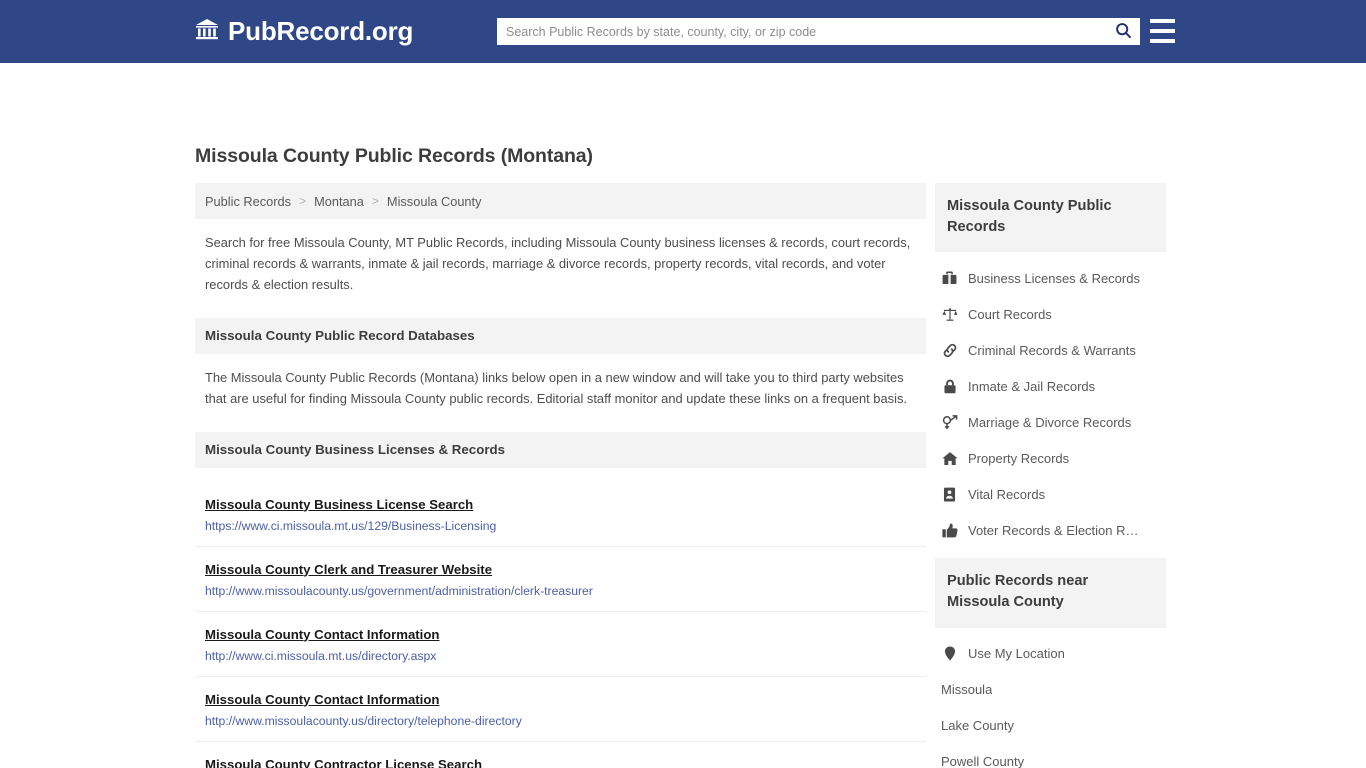 This screenshot has width=1366, height=768. I want to click on sidebar-item-label: Court Records, so click(1010, 314).